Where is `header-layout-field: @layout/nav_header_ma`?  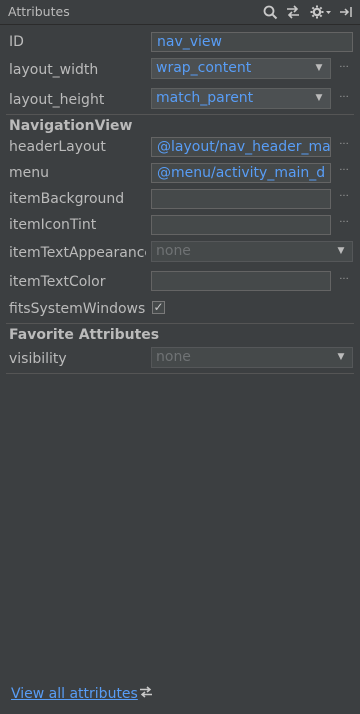 header-layout-field: @layout/nav_header_ma is located at coordinates (241, 147).